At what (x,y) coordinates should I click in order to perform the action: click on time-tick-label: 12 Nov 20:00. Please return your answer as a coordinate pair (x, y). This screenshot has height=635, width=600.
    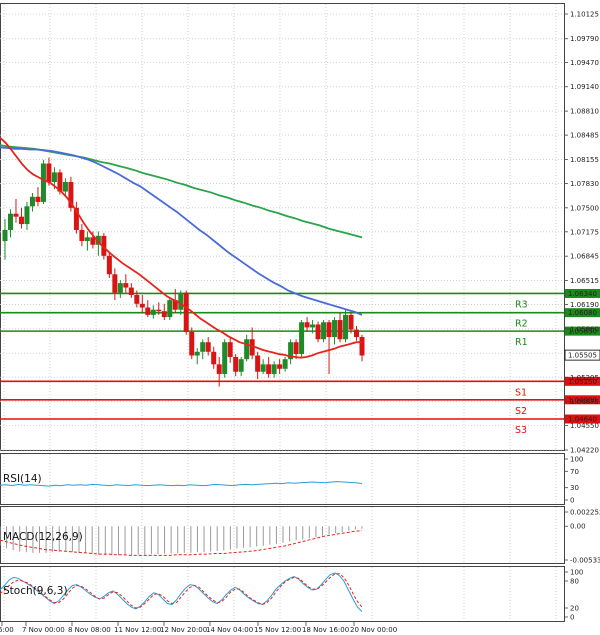
    Looking at the image, I should click on (183, 630).